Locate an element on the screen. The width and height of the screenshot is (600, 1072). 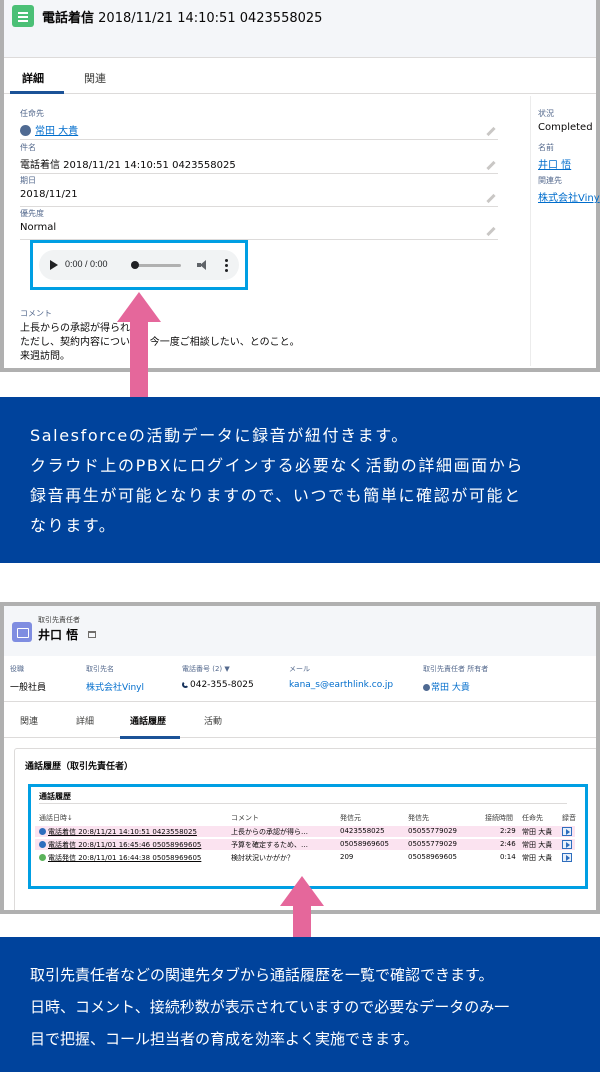
record-header: 電話着信 2018/11/21 14:10:51 0423558025 is located at coordinates (300, 29).